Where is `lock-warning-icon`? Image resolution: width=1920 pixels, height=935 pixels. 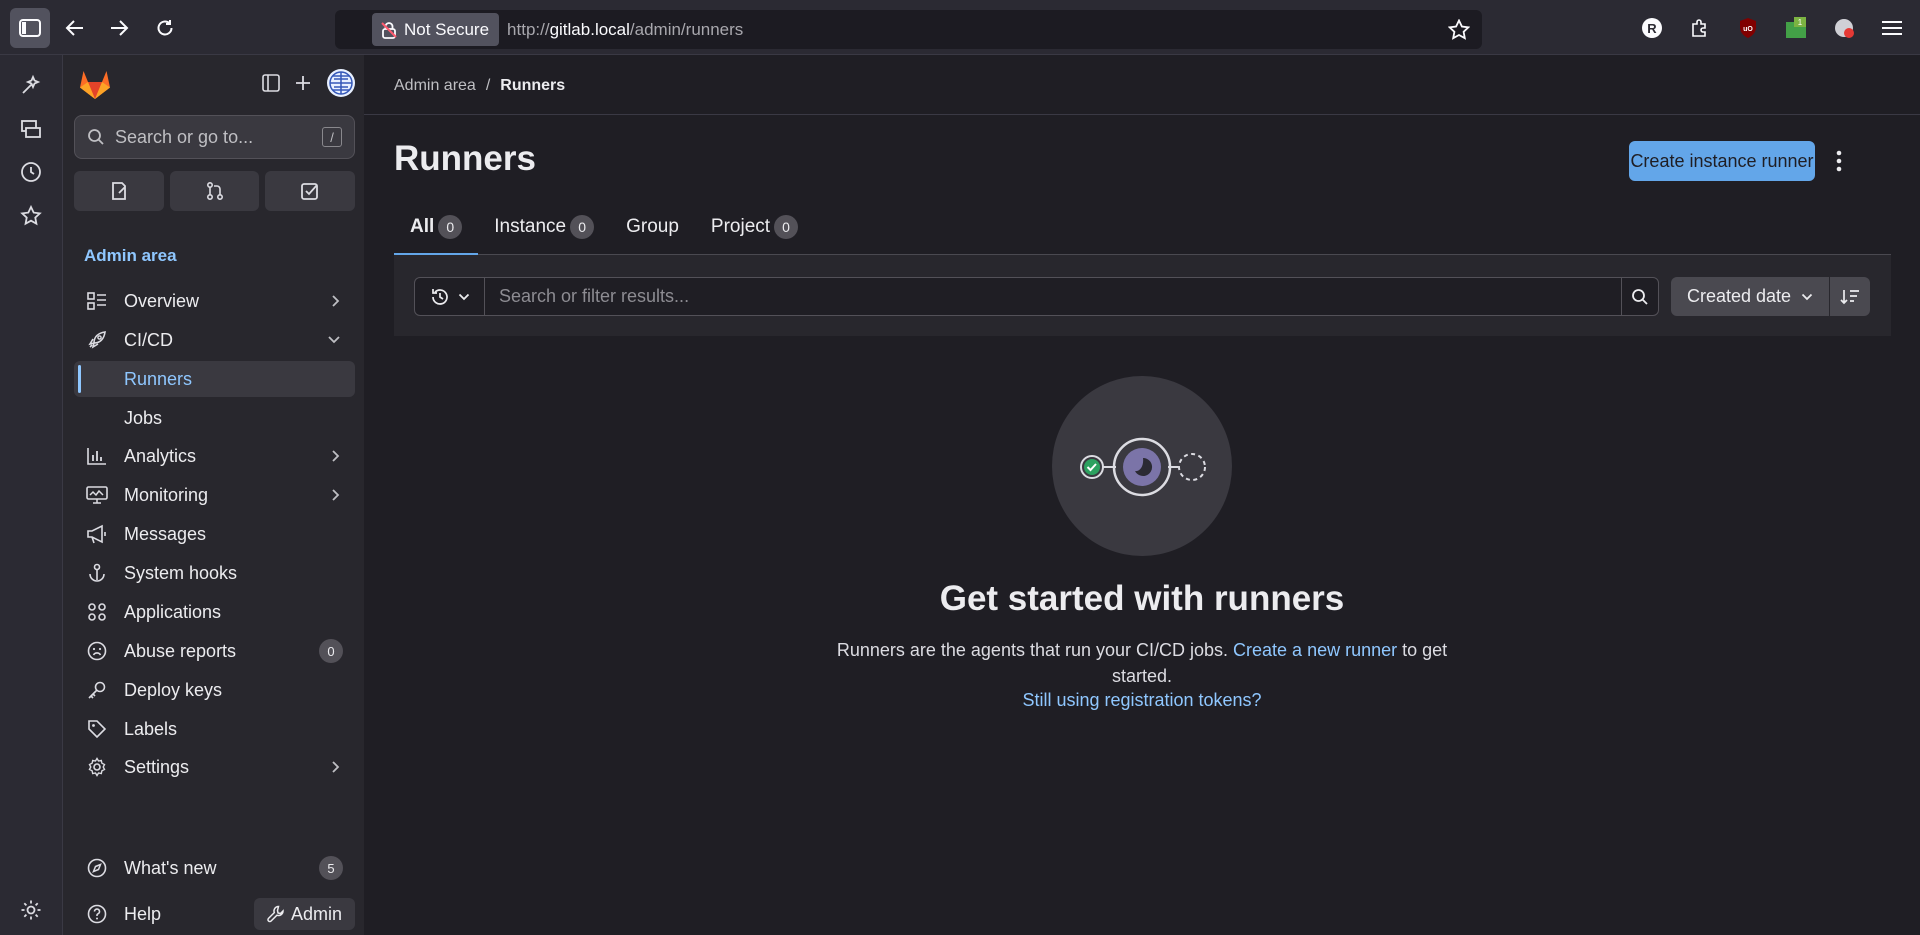 lock-warning-icon is located at coordinates (389, 30).